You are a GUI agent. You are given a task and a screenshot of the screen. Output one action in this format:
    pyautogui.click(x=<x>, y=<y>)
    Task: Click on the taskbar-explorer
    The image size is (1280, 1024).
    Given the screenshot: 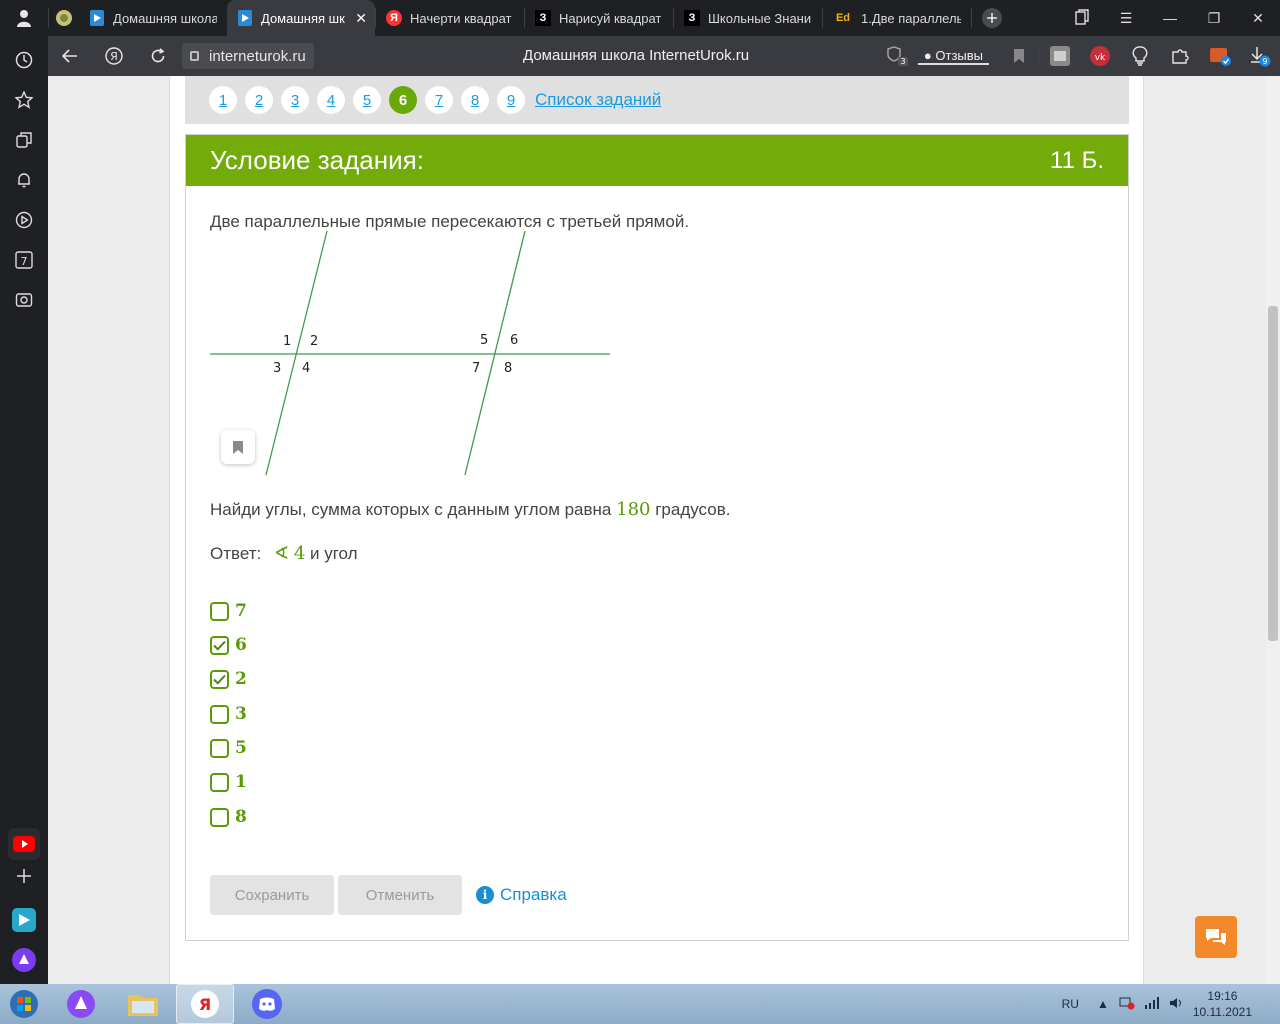 What is the action you would take?
    pyautogui.click(x=143, y=1004)
    